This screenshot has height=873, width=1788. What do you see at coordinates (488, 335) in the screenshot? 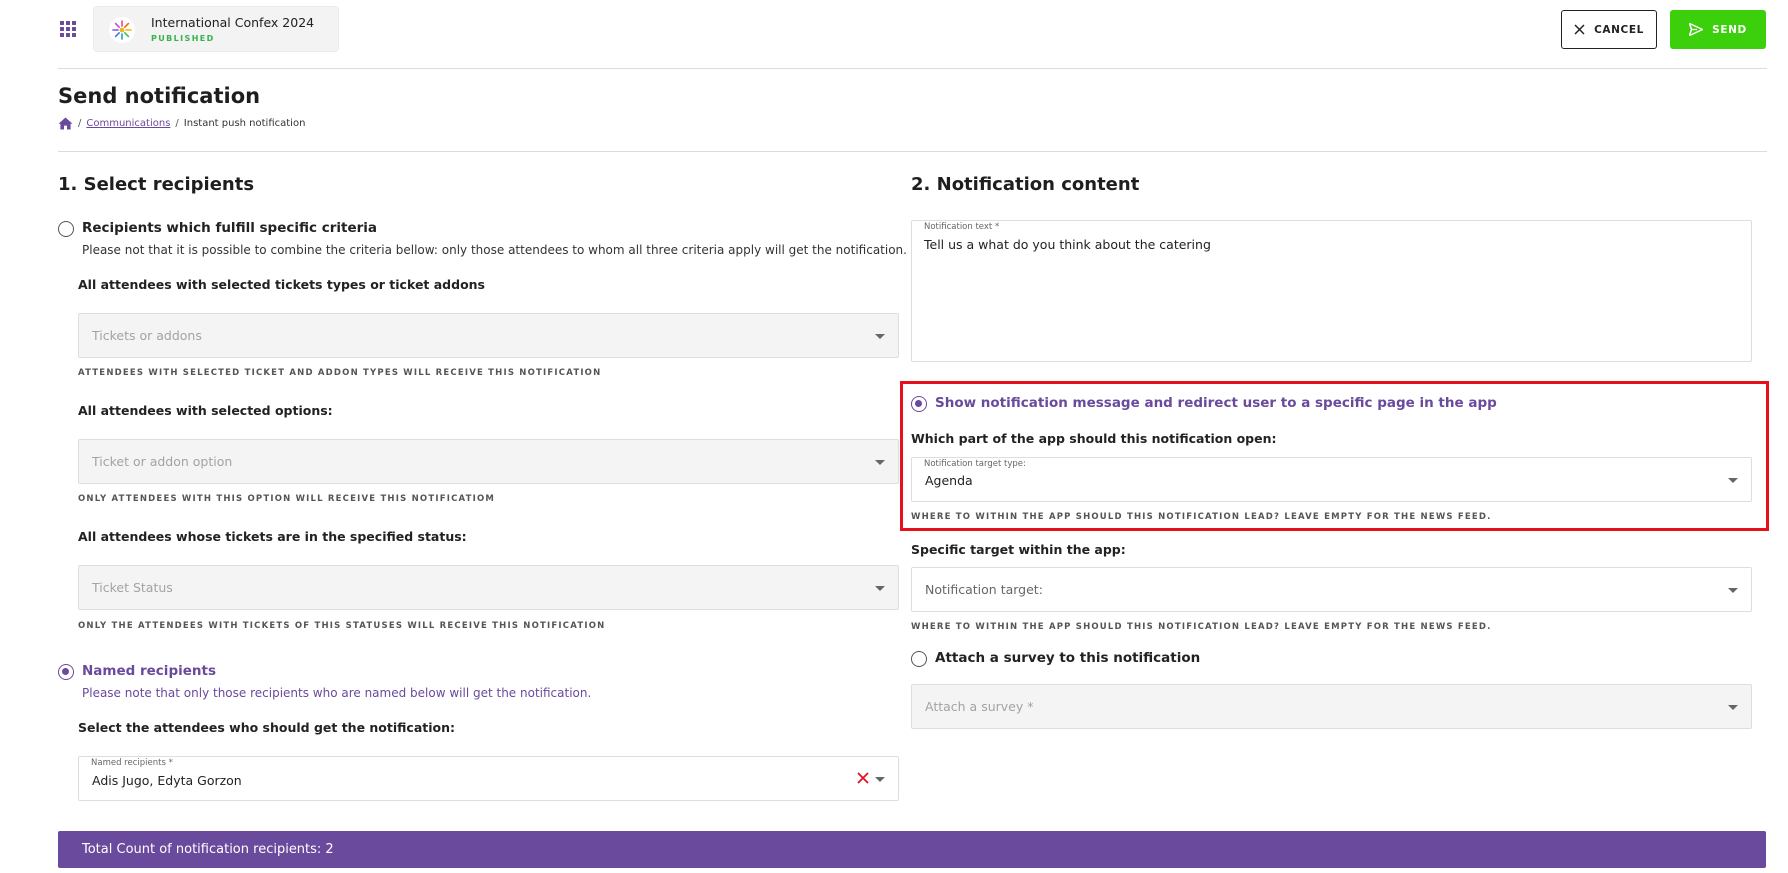
I see `tickets-select: Tickets or addons` at bounding box center [488, 335].